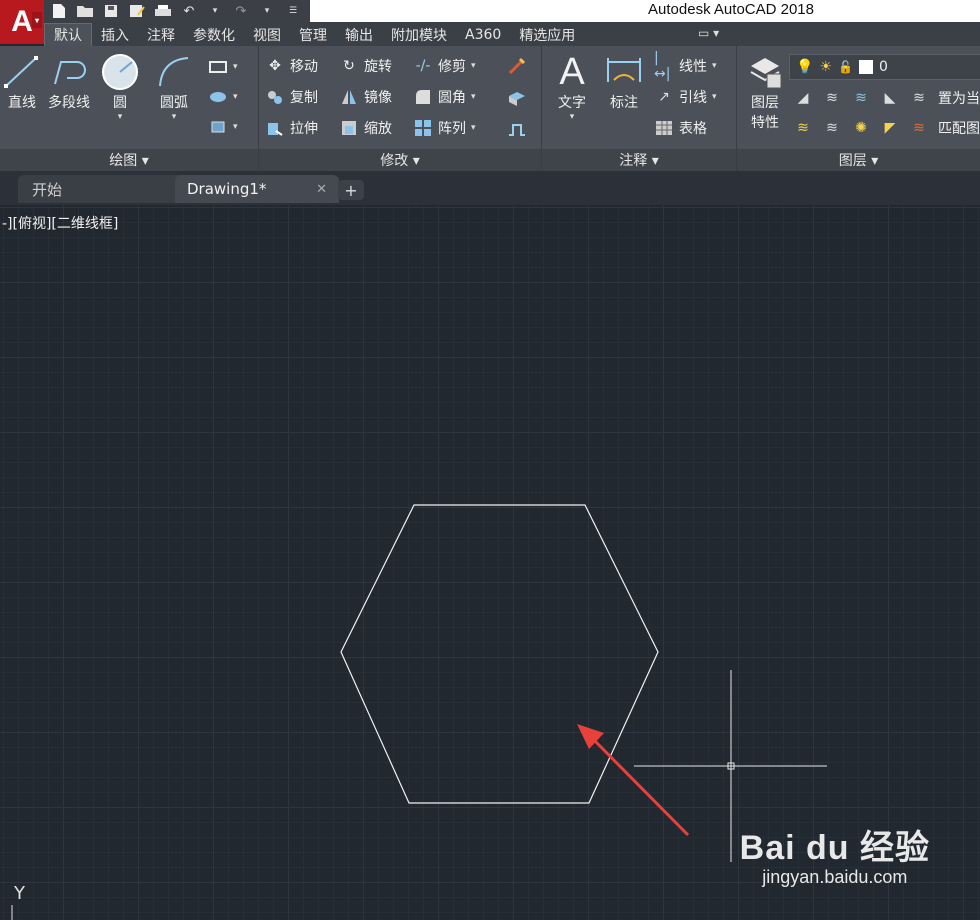 Image resolution: width=980 pixels, height=920 pixels. What do you see at coordinates (633, 780) in the screenshot?
I see `annotation-arrow` at bounding box center [633, 780].